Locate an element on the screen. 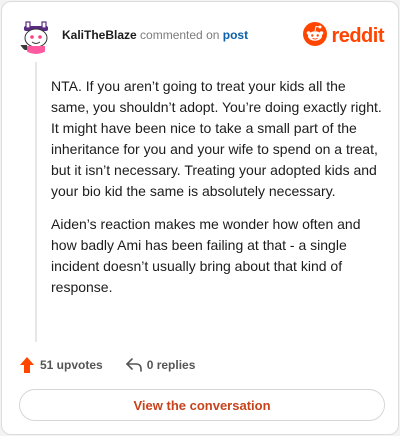 This screenshot has width=400, height=436. reply-arrow-icon is located at coordinates (134, 365).